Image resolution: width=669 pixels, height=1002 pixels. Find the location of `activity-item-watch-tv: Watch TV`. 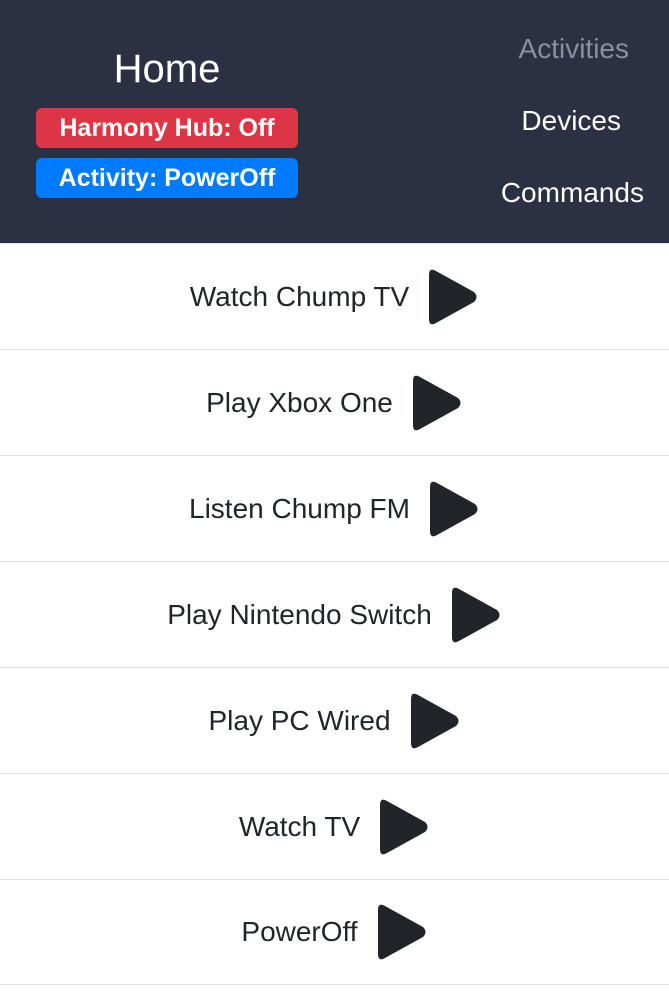

activity-item-watch-tv: Watch TV is located at coordinates (334, 826).